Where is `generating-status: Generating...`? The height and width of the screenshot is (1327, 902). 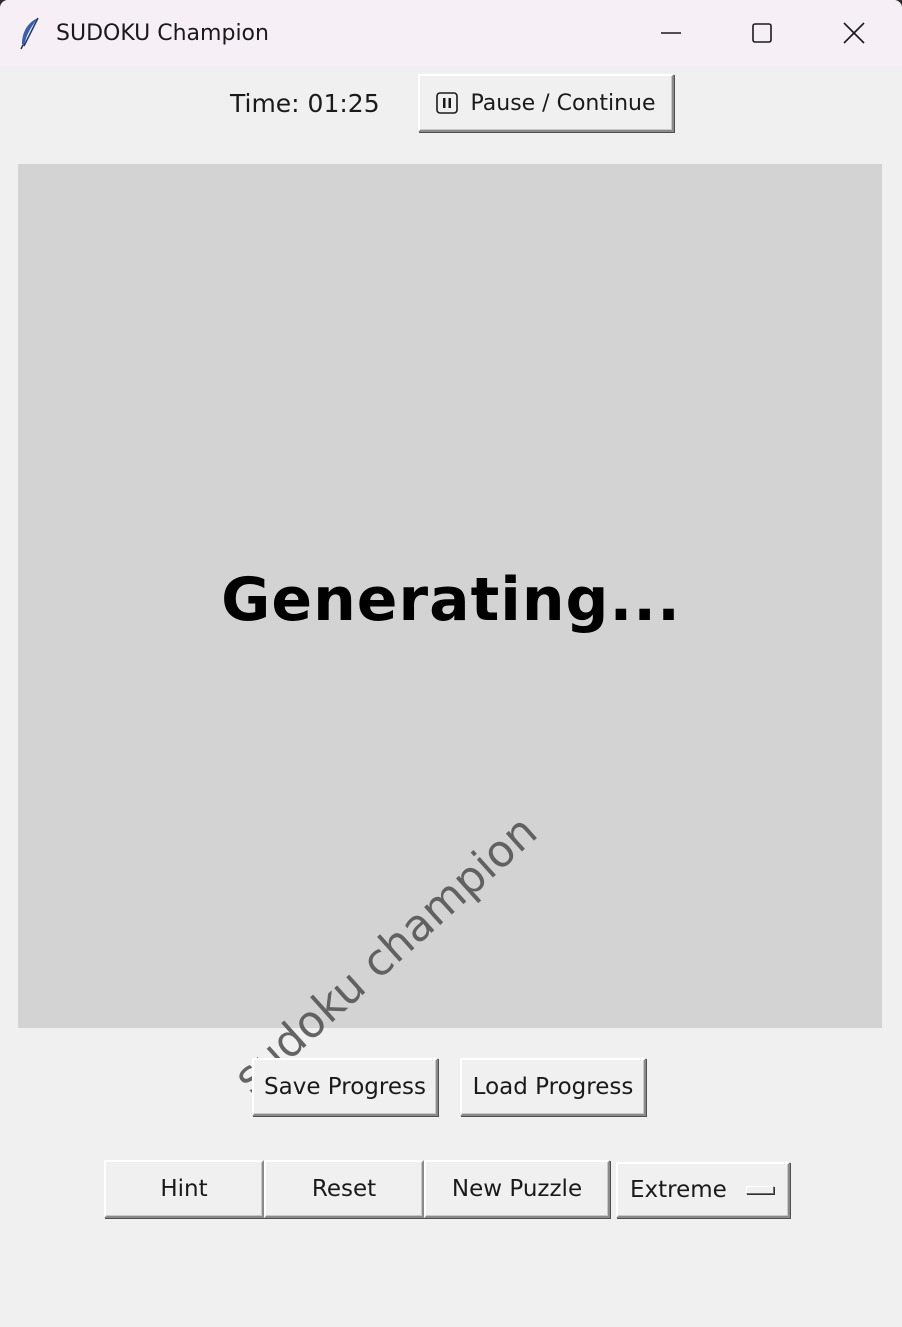
generating-status: Generating... is located at coordinates (451, 600).